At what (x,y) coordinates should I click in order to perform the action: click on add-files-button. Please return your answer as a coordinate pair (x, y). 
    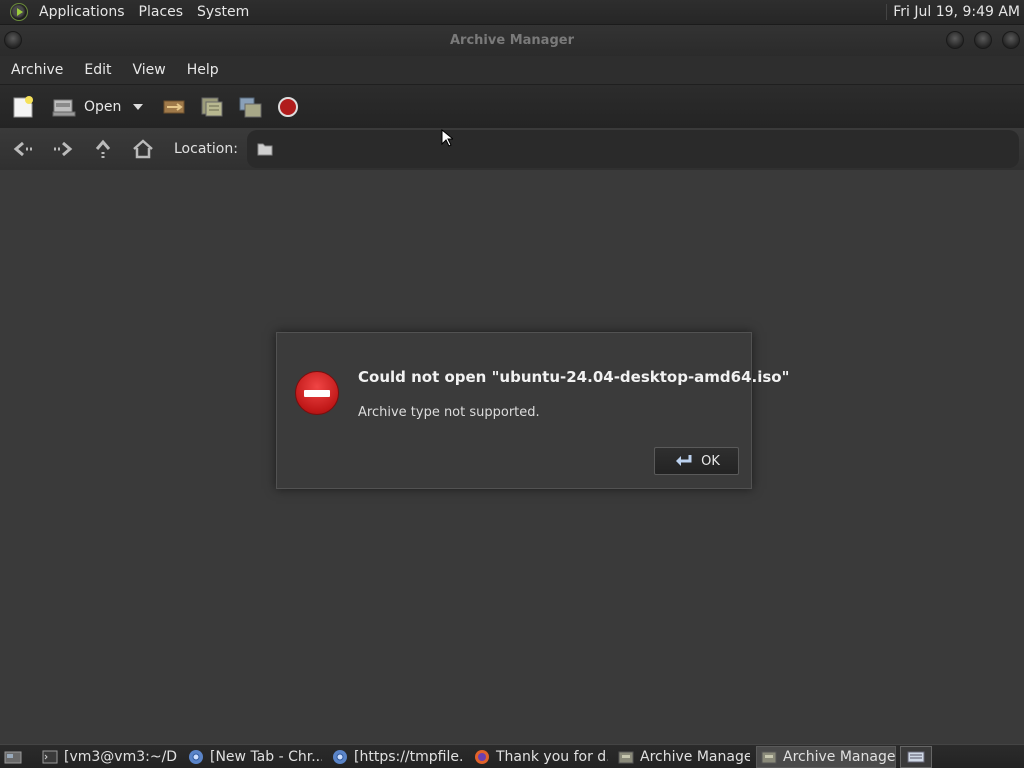
    Looking at the image, I should click on (212, 107).